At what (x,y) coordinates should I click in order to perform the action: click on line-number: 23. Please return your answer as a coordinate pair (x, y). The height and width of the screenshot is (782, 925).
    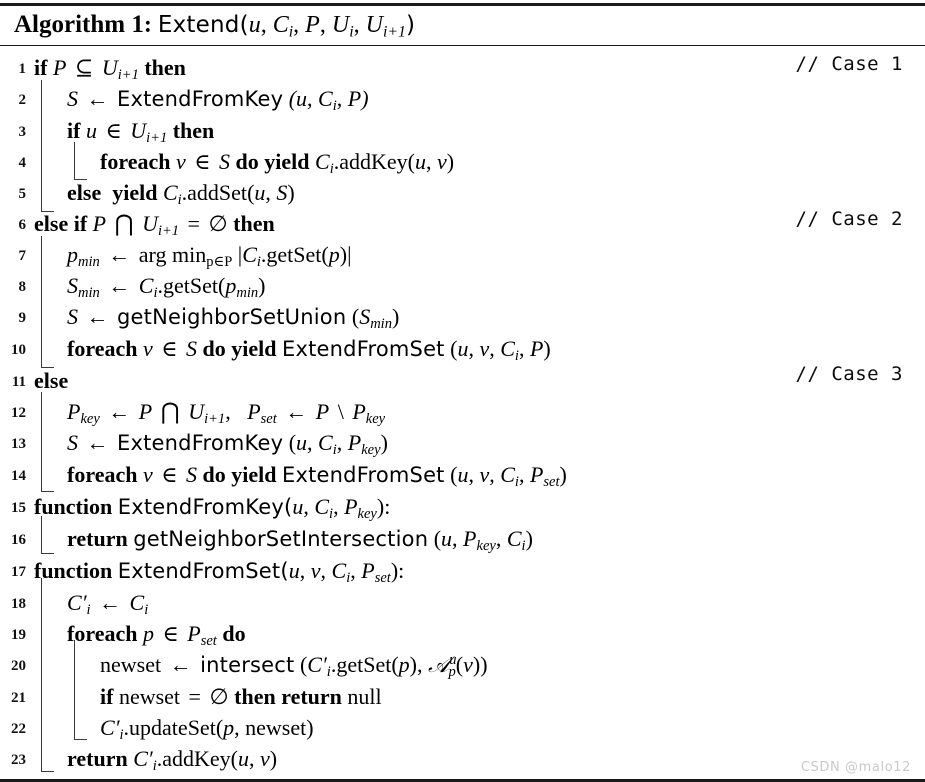
    Looking at the image, I should click on (18, 759).